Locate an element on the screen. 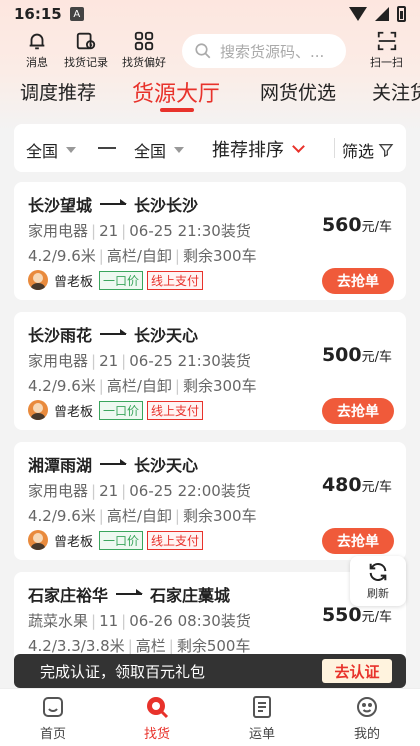 The width and height of the screenshot is (420, 746). online-pay-tag: 线上支付 is located at coordinates (175, 410).